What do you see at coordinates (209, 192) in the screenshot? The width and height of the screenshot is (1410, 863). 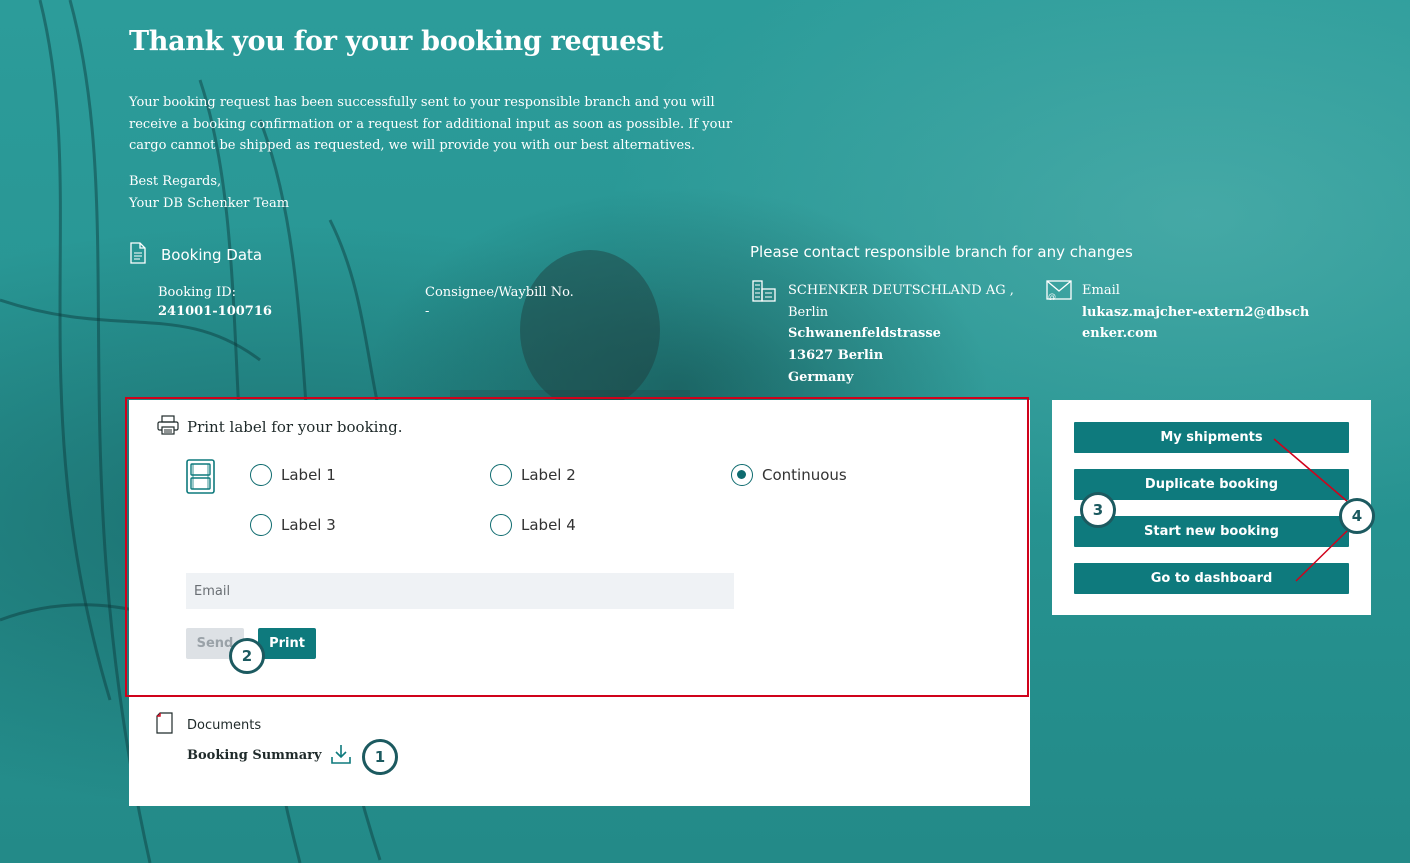 I see `regards: Best Regards, Your DB Schenker Team` at bounding box center [209, 192].